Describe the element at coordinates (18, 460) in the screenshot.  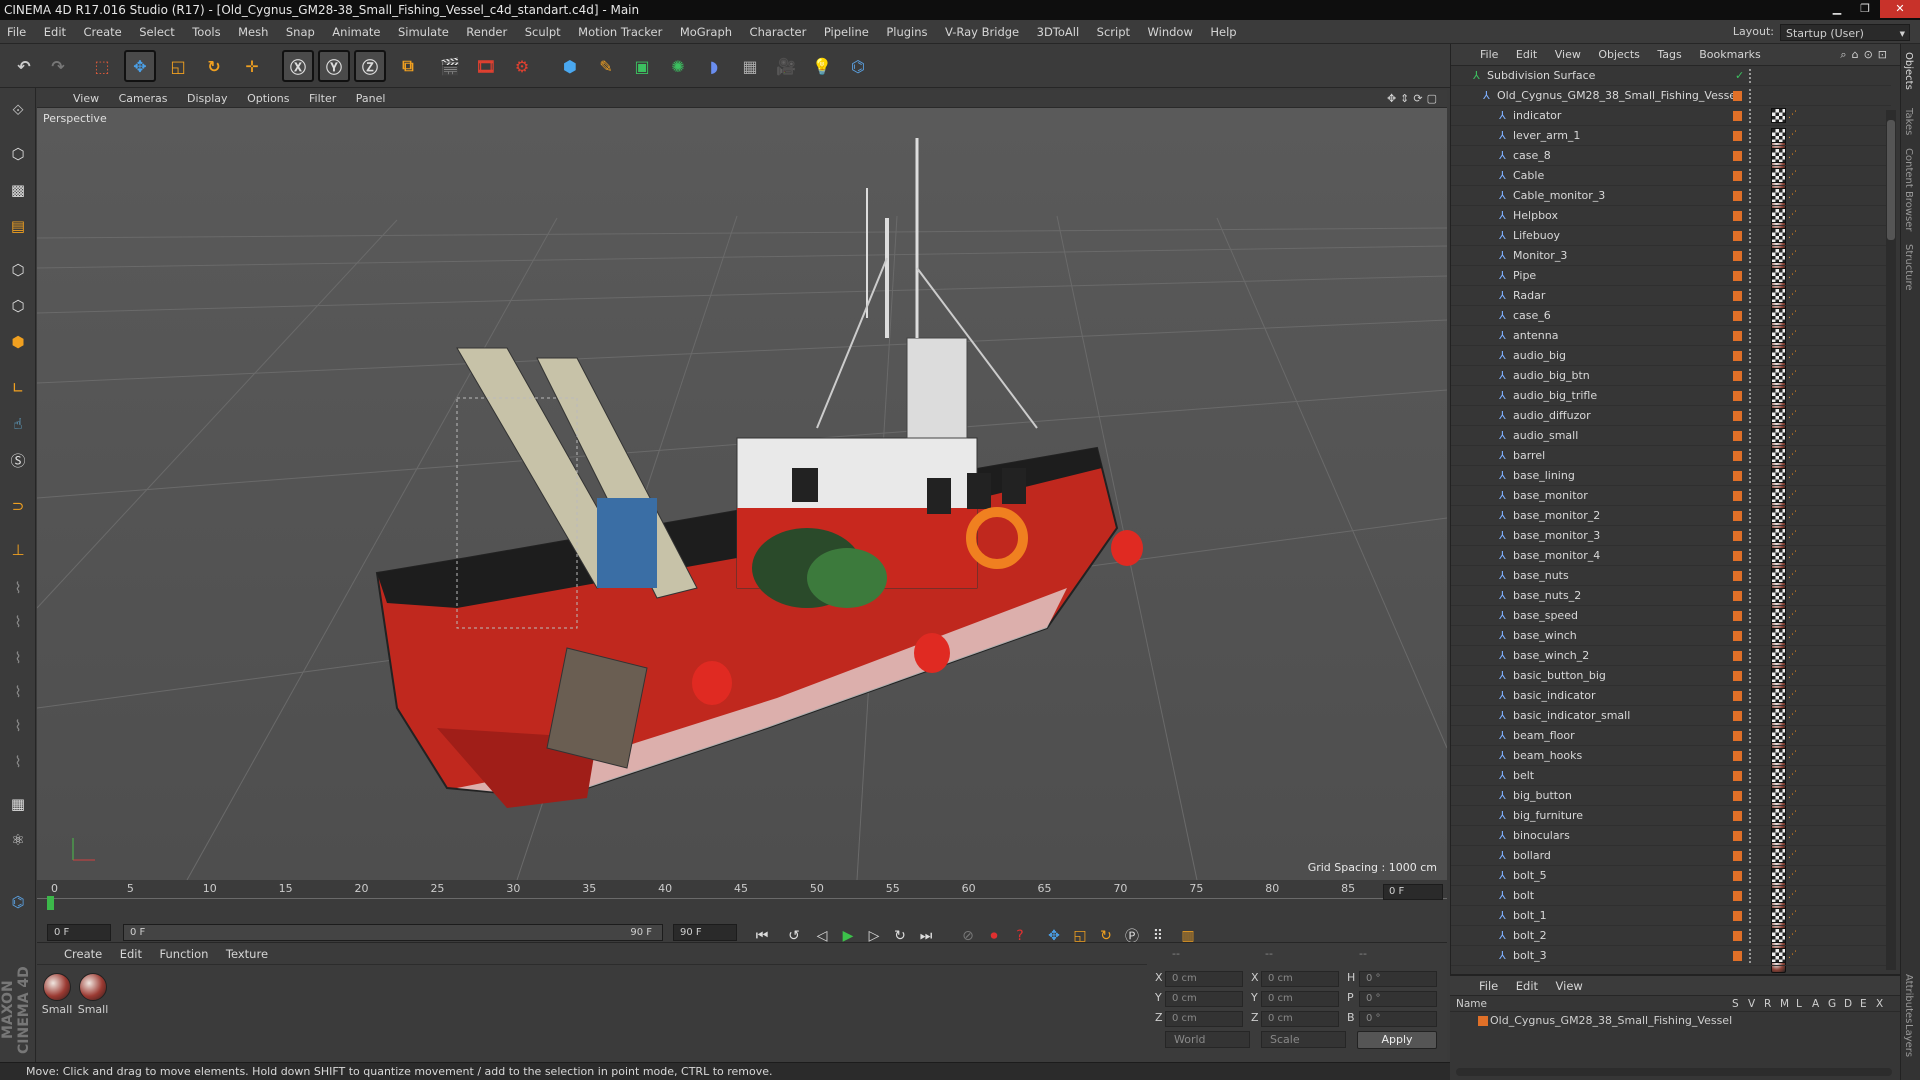
I see `snap-icon: Ⓢ` at that location.